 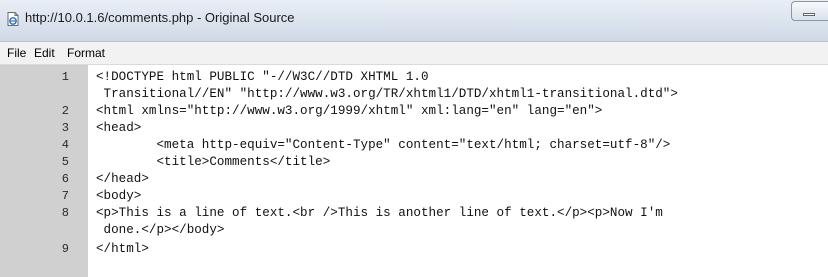 I want to click on line-text: <title>Comments</title>, so click(x=213, y=162).